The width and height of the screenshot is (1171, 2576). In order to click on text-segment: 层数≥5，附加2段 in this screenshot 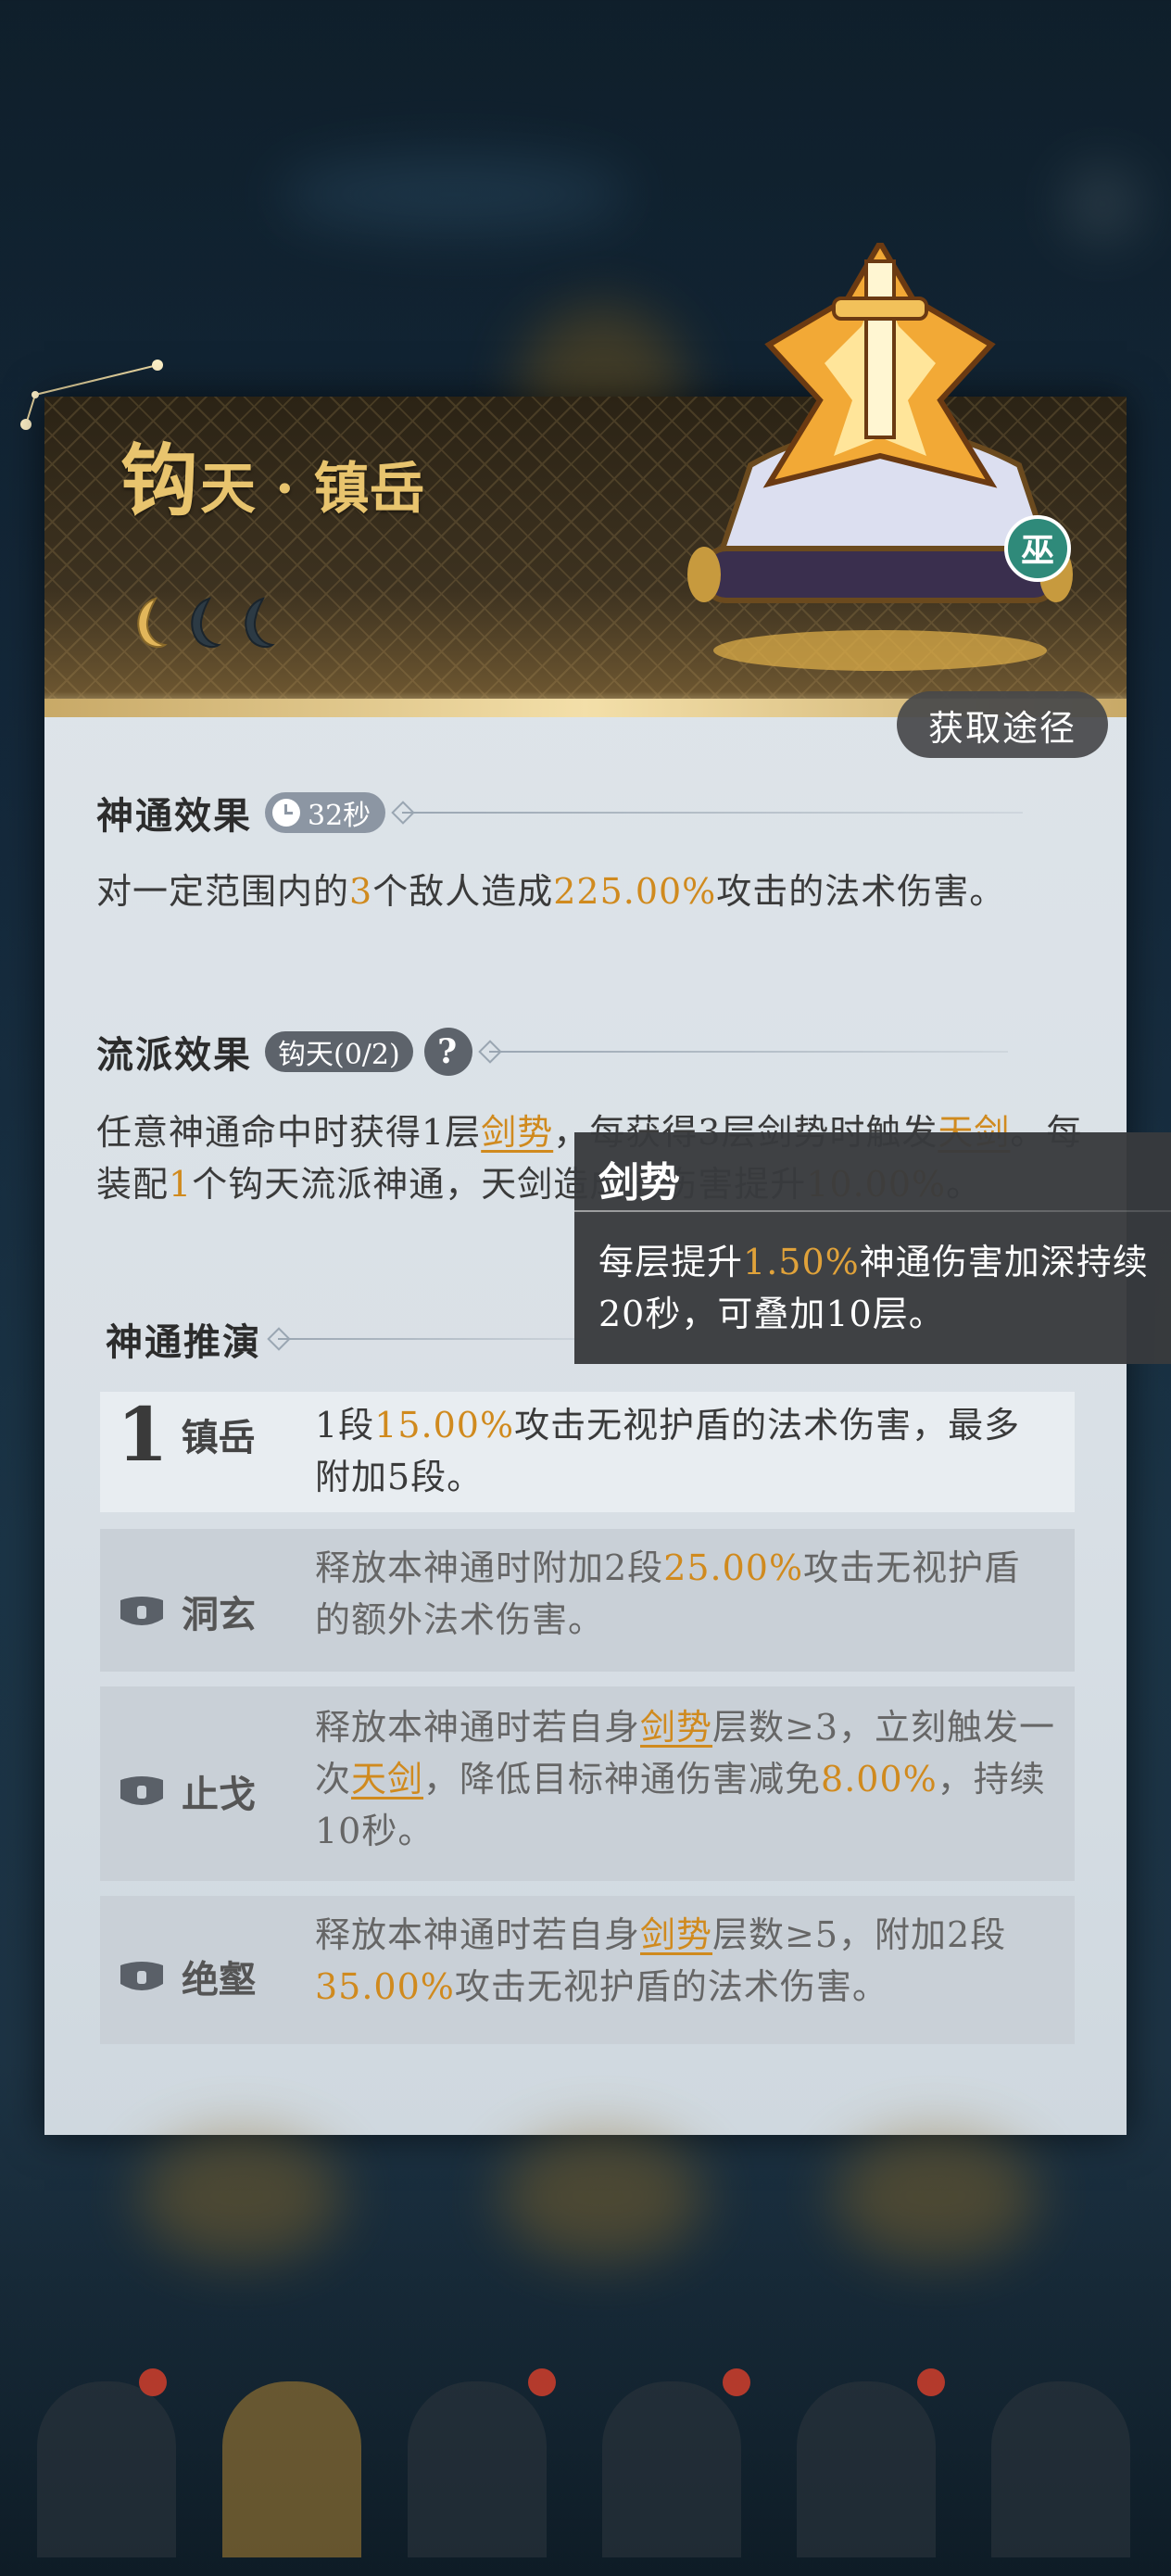, I will do `click(860, 1934)`.